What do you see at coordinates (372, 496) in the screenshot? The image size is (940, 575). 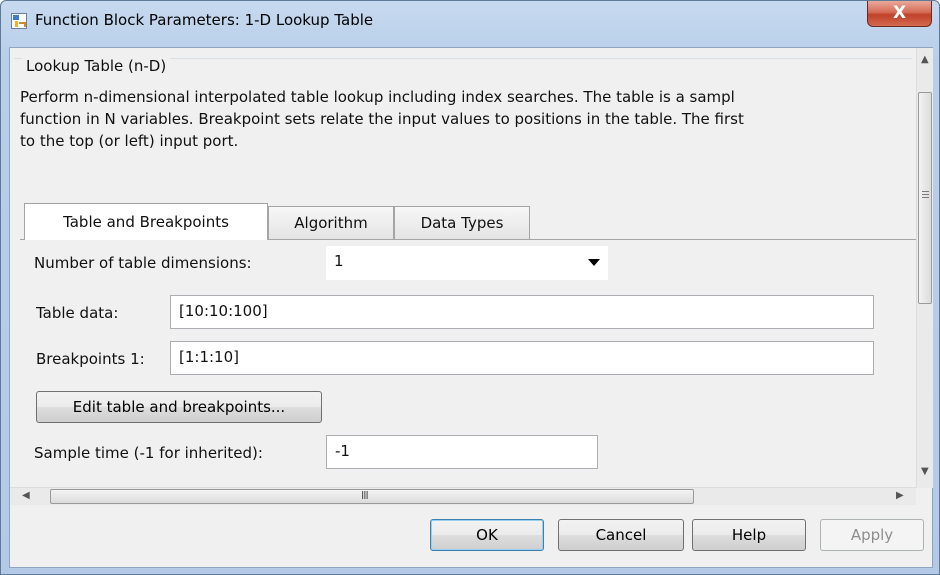 I see `horizontal-scroll-thumb: III` at bounding box center [372, 496].